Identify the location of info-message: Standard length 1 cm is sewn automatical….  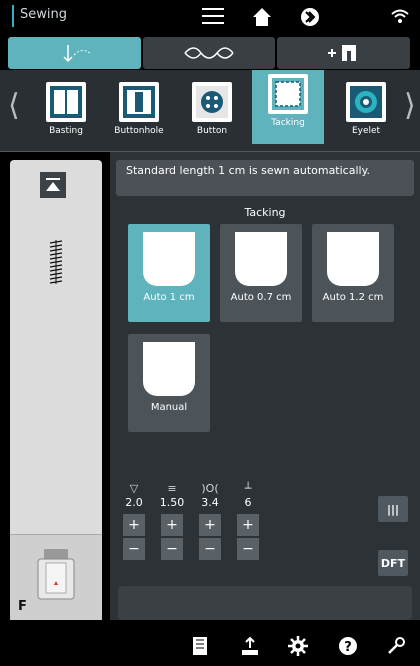
(265, 178).